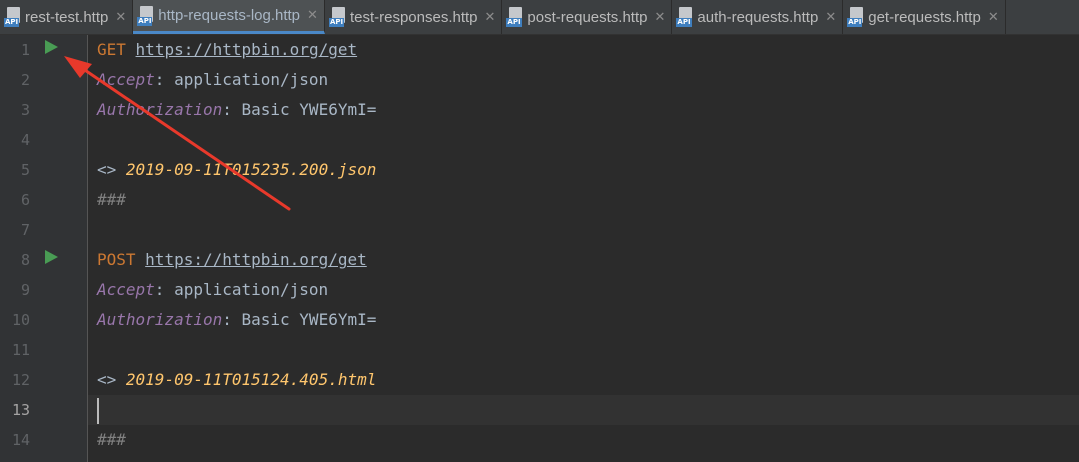  I want to click on annotation-arrow-shaft, so click(182, 136).